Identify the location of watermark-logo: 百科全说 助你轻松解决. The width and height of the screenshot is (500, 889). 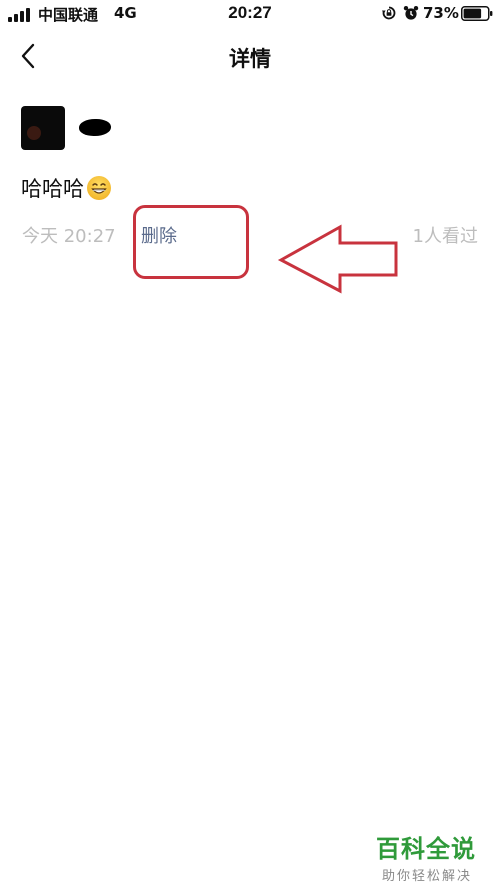
(432, 856).